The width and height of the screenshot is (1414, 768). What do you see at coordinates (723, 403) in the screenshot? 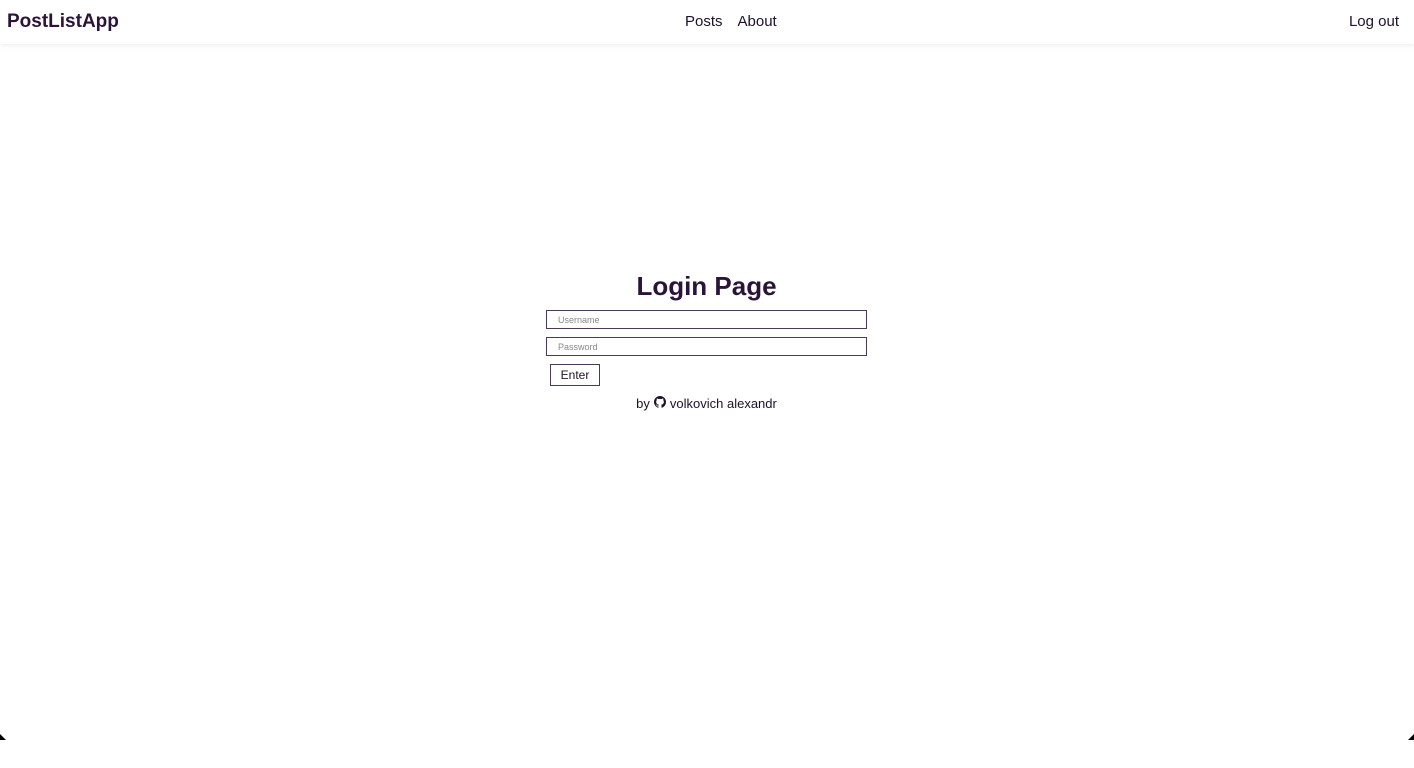
I see `author-link: volkovich alexandr` at bounding box center [723, 403].